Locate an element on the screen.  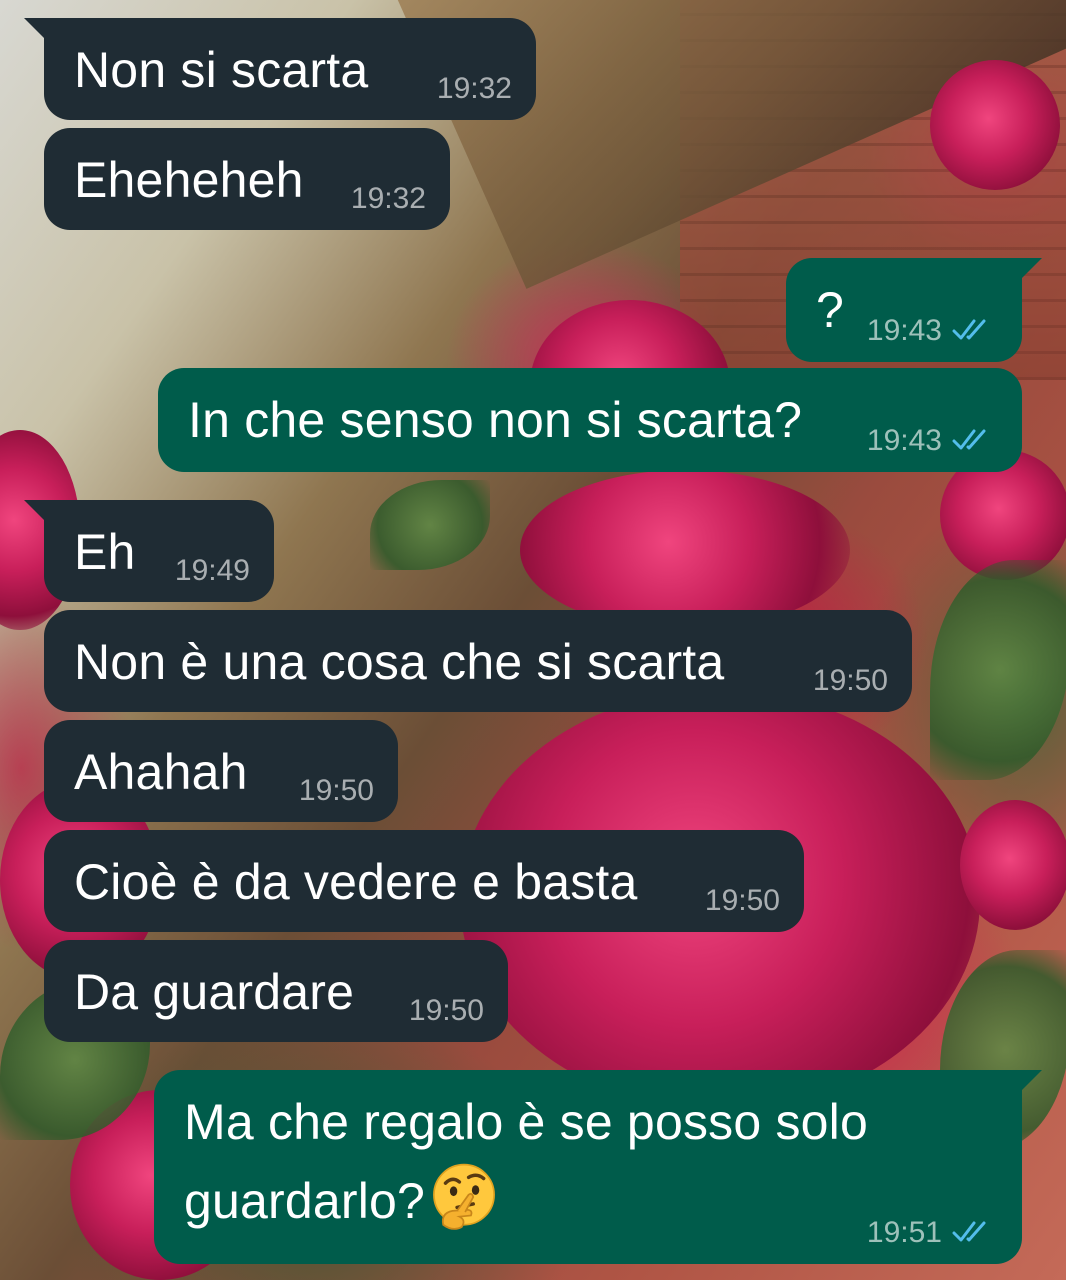
incoming-message: Non si scarta 19:32 is located at coordinates (280, 69).